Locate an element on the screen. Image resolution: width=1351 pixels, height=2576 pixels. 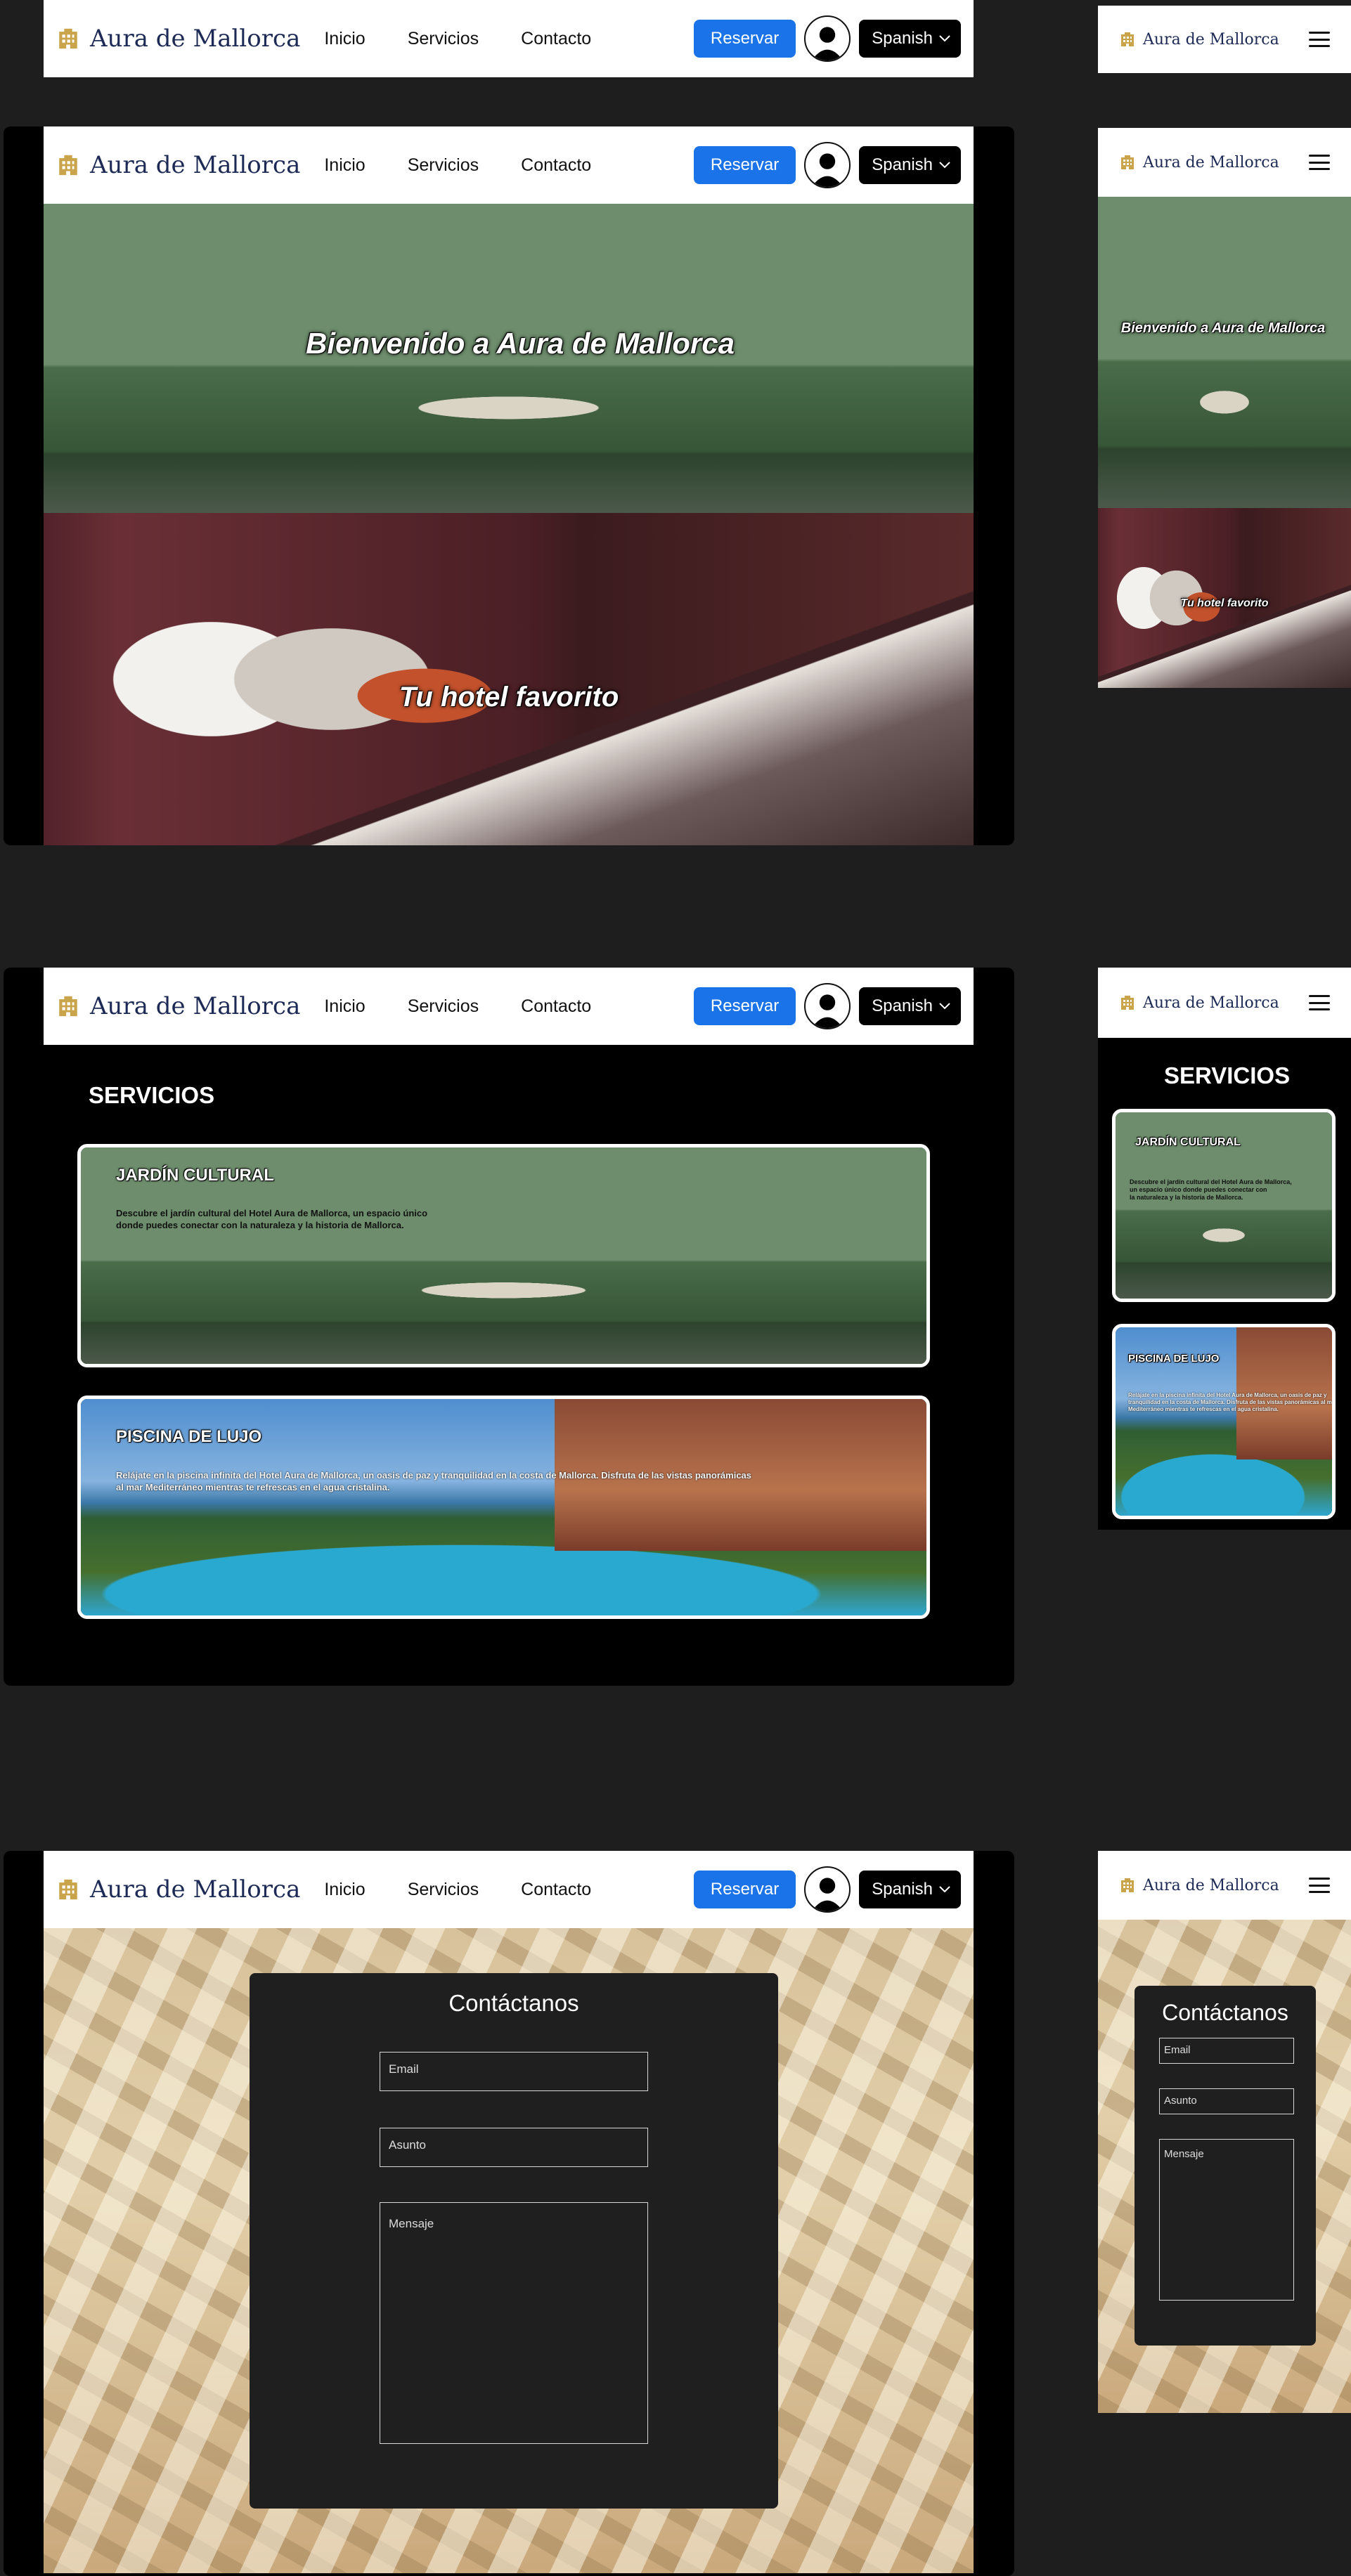
message-field: Mensaje is located at coordinates (514, 2323).